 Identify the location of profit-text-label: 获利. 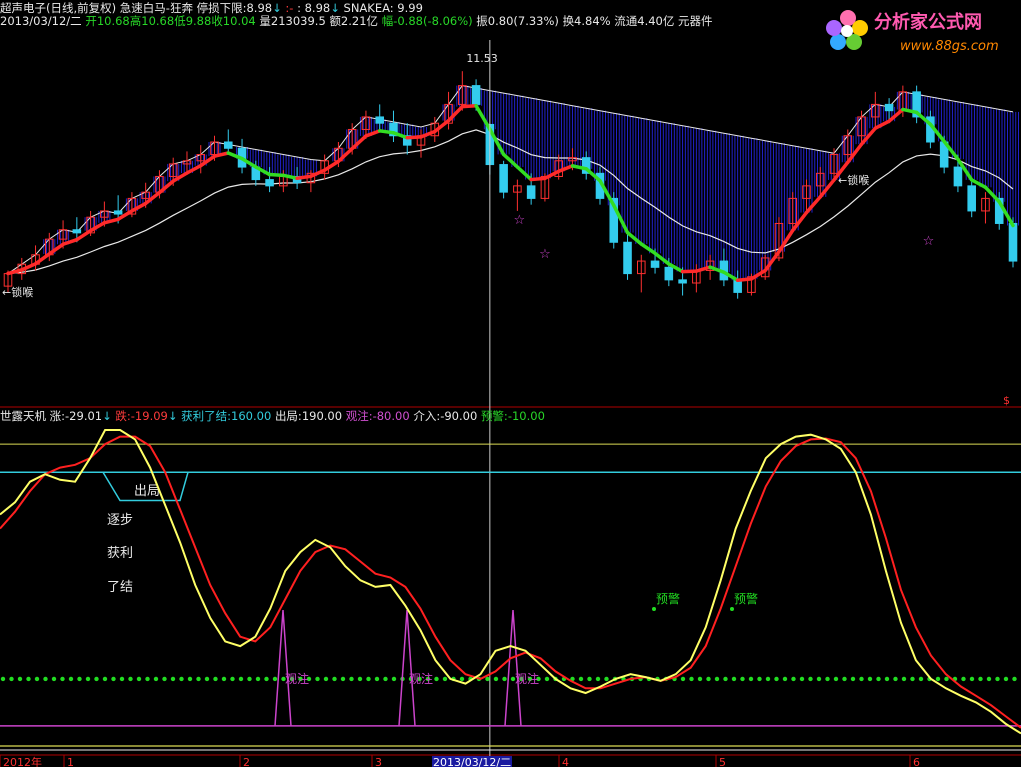
(120, 553).